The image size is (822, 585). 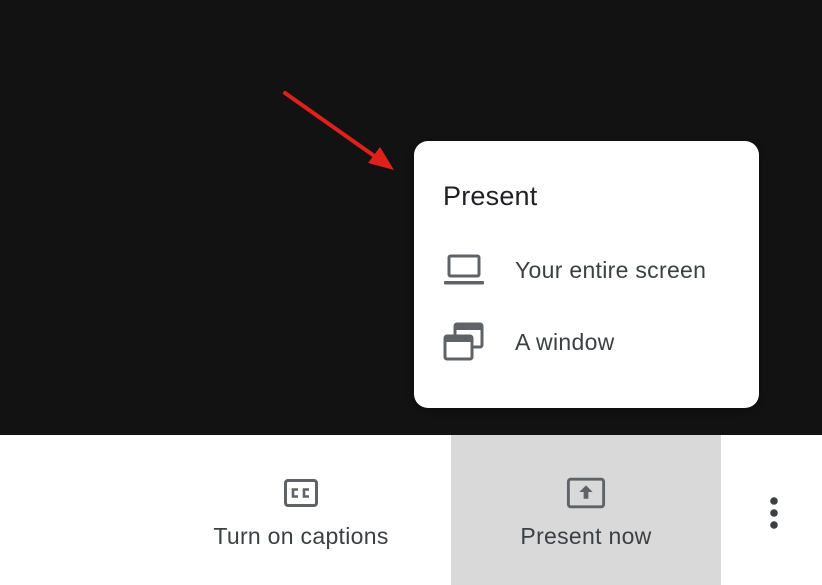 I want to click on more-options-button, so click(x=774, y=515).